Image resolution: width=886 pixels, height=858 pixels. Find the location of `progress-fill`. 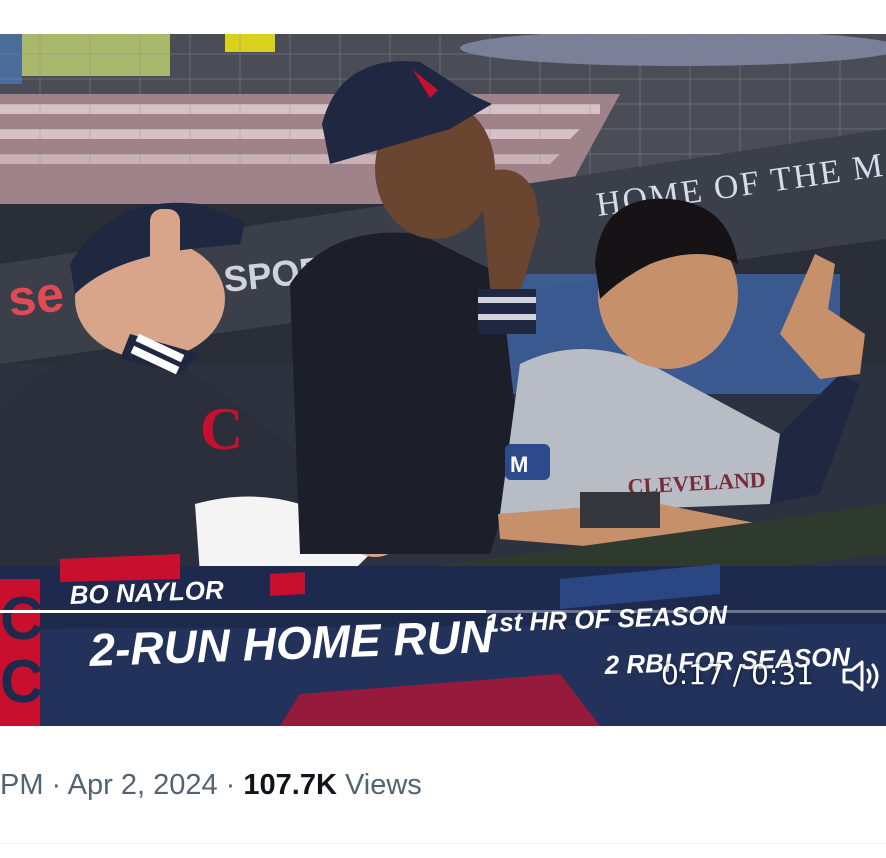

progress-fill is located at coordinates (243, 611).